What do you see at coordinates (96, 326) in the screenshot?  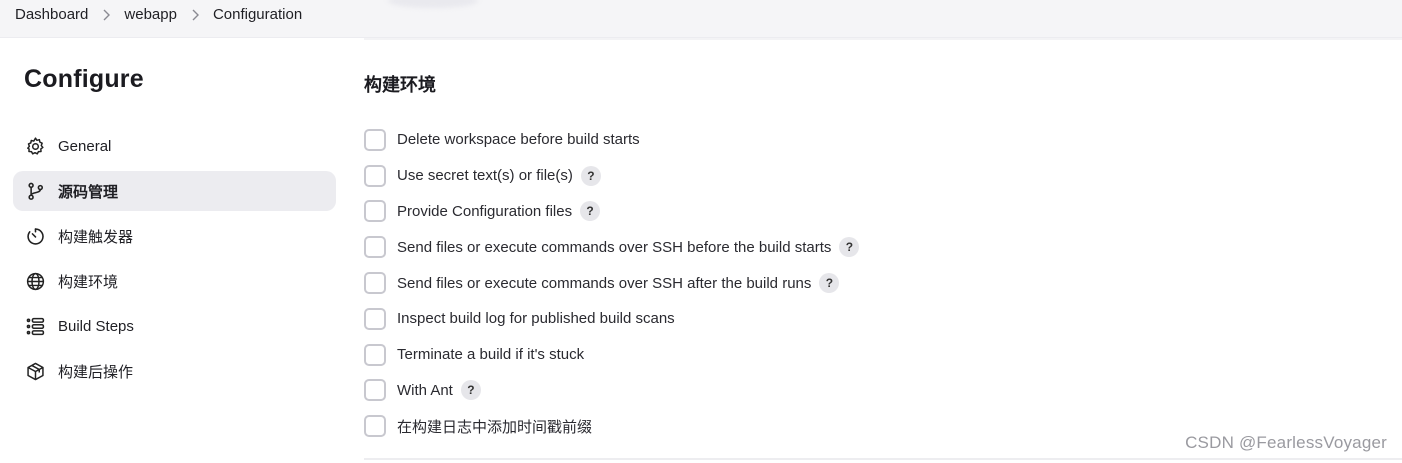 I see `sidebar-item-label: Build Steps` at bounding box center [96, 326].